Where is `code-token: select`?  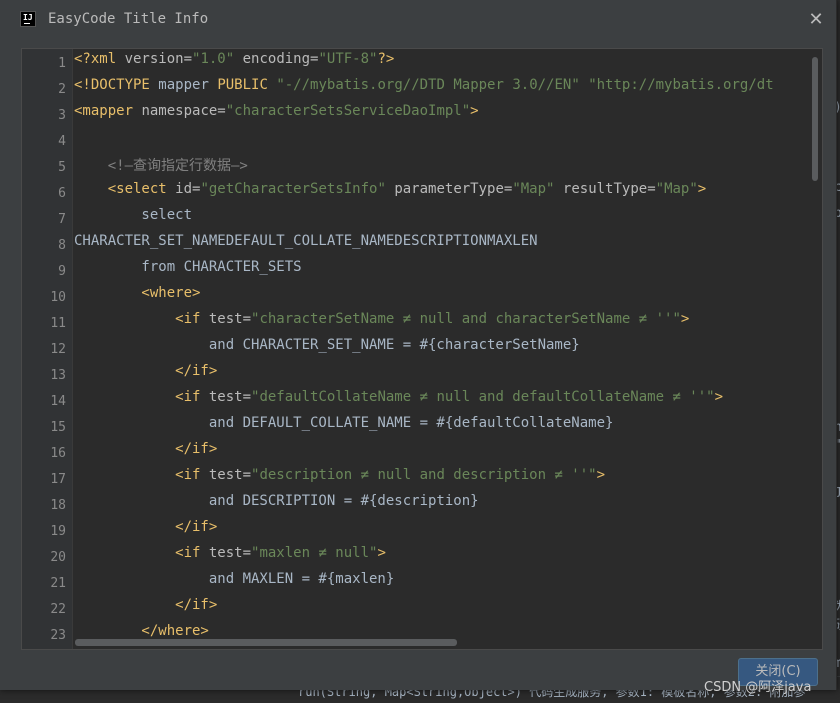
code-token: select is located at coordinates (133, 215).